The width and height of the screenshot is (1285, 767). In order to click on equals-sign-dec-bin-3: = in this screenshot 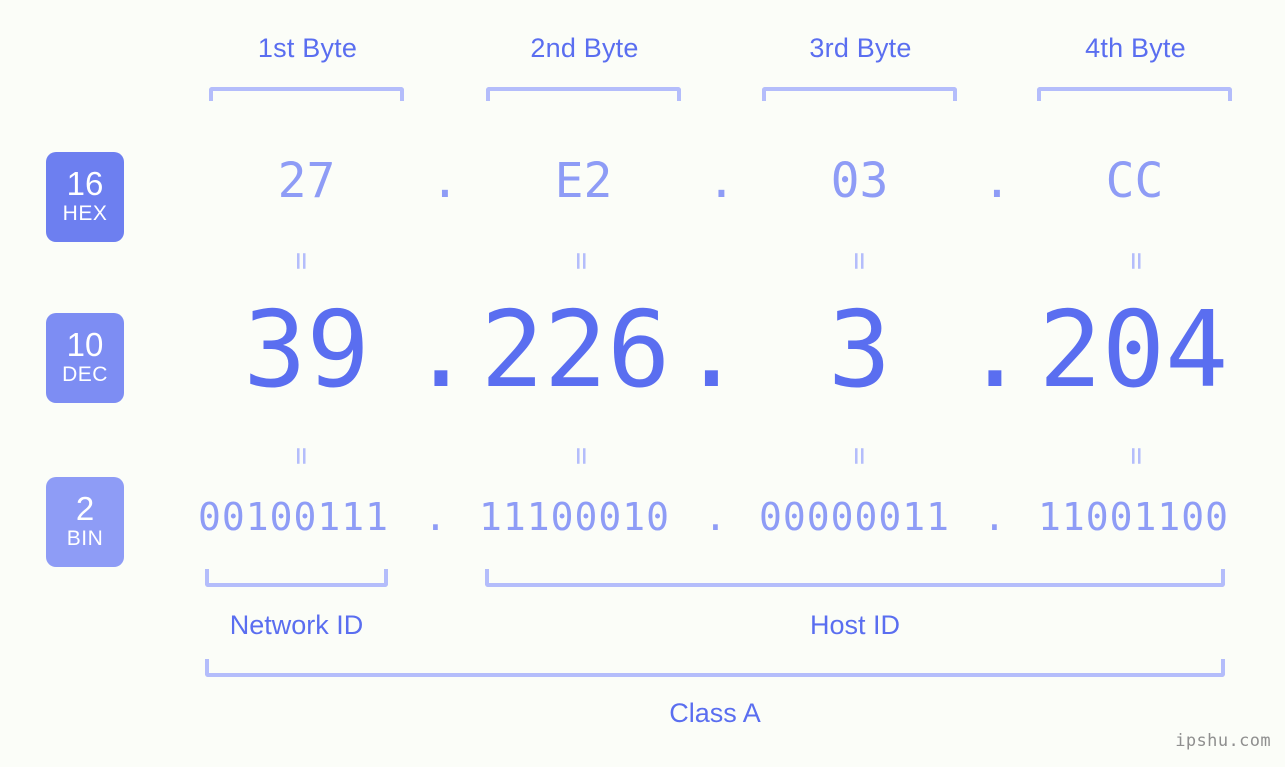, I will do `click(859, 456)`.